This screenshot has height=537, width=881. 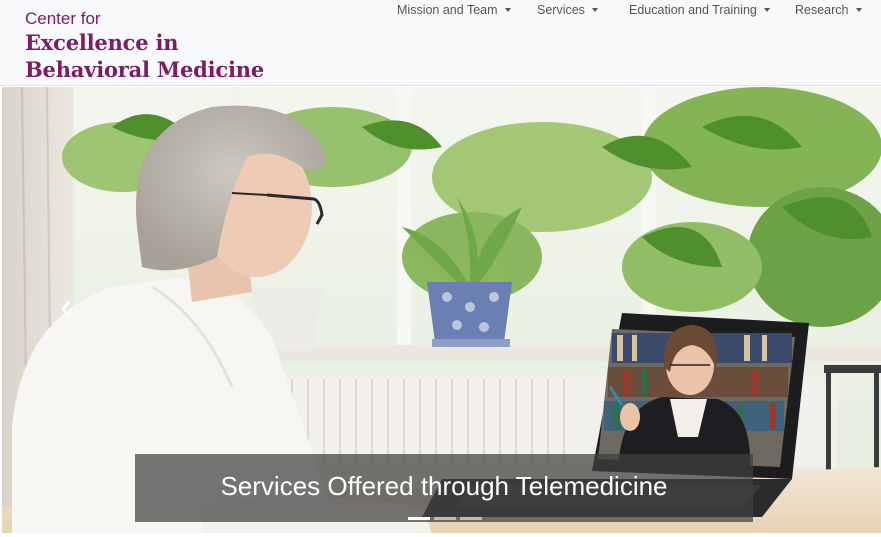 What do you see at coordinates (65, 309) in the screenshot?
I see `chevron-left-icon` at bounding box center [65, 309].